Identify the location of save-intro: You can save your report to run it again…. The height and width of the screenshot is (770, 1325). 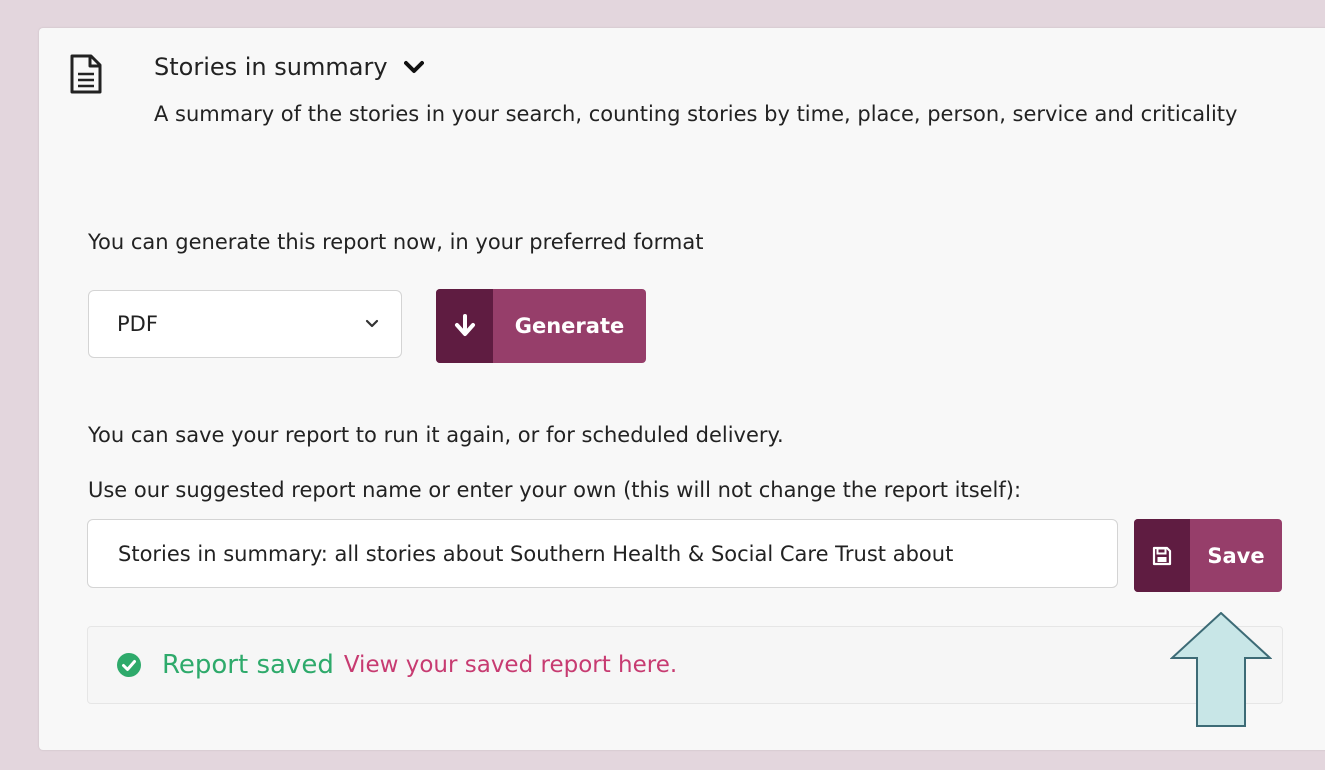
(436, 435).